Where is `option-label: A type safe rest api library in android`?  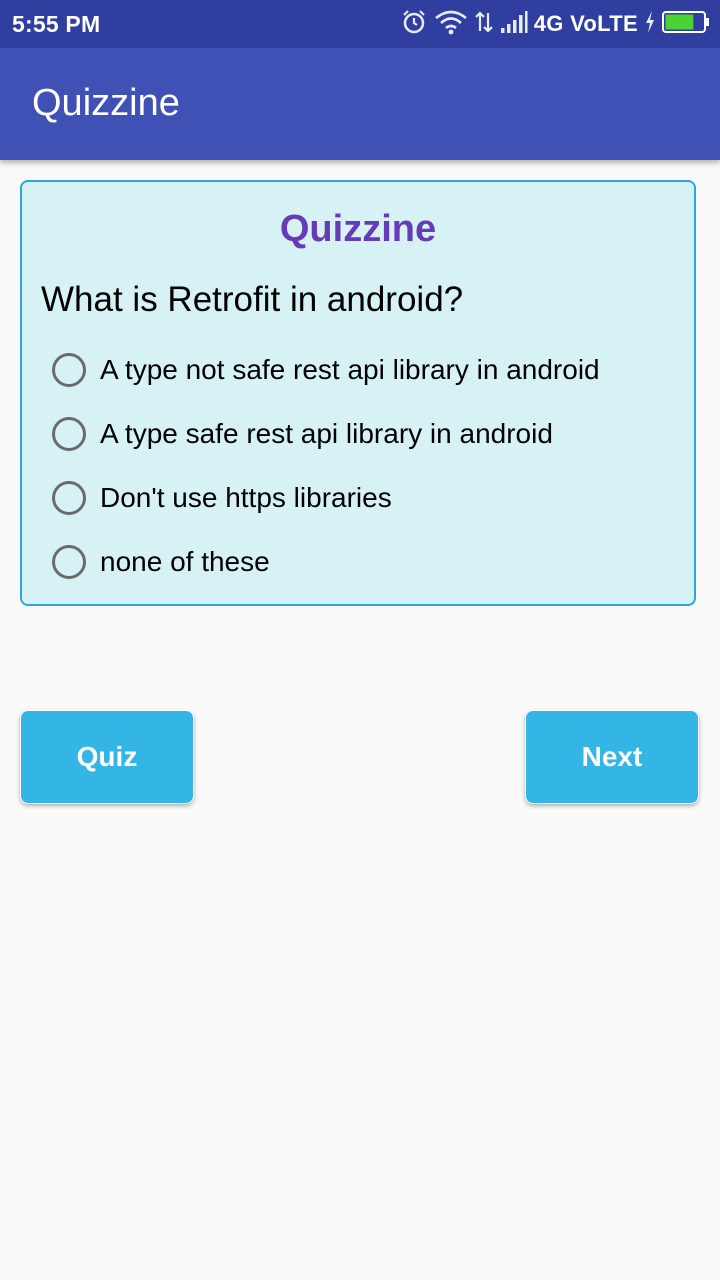
option-label: A type safe rest api library in android is located at coordinates (326, 433).